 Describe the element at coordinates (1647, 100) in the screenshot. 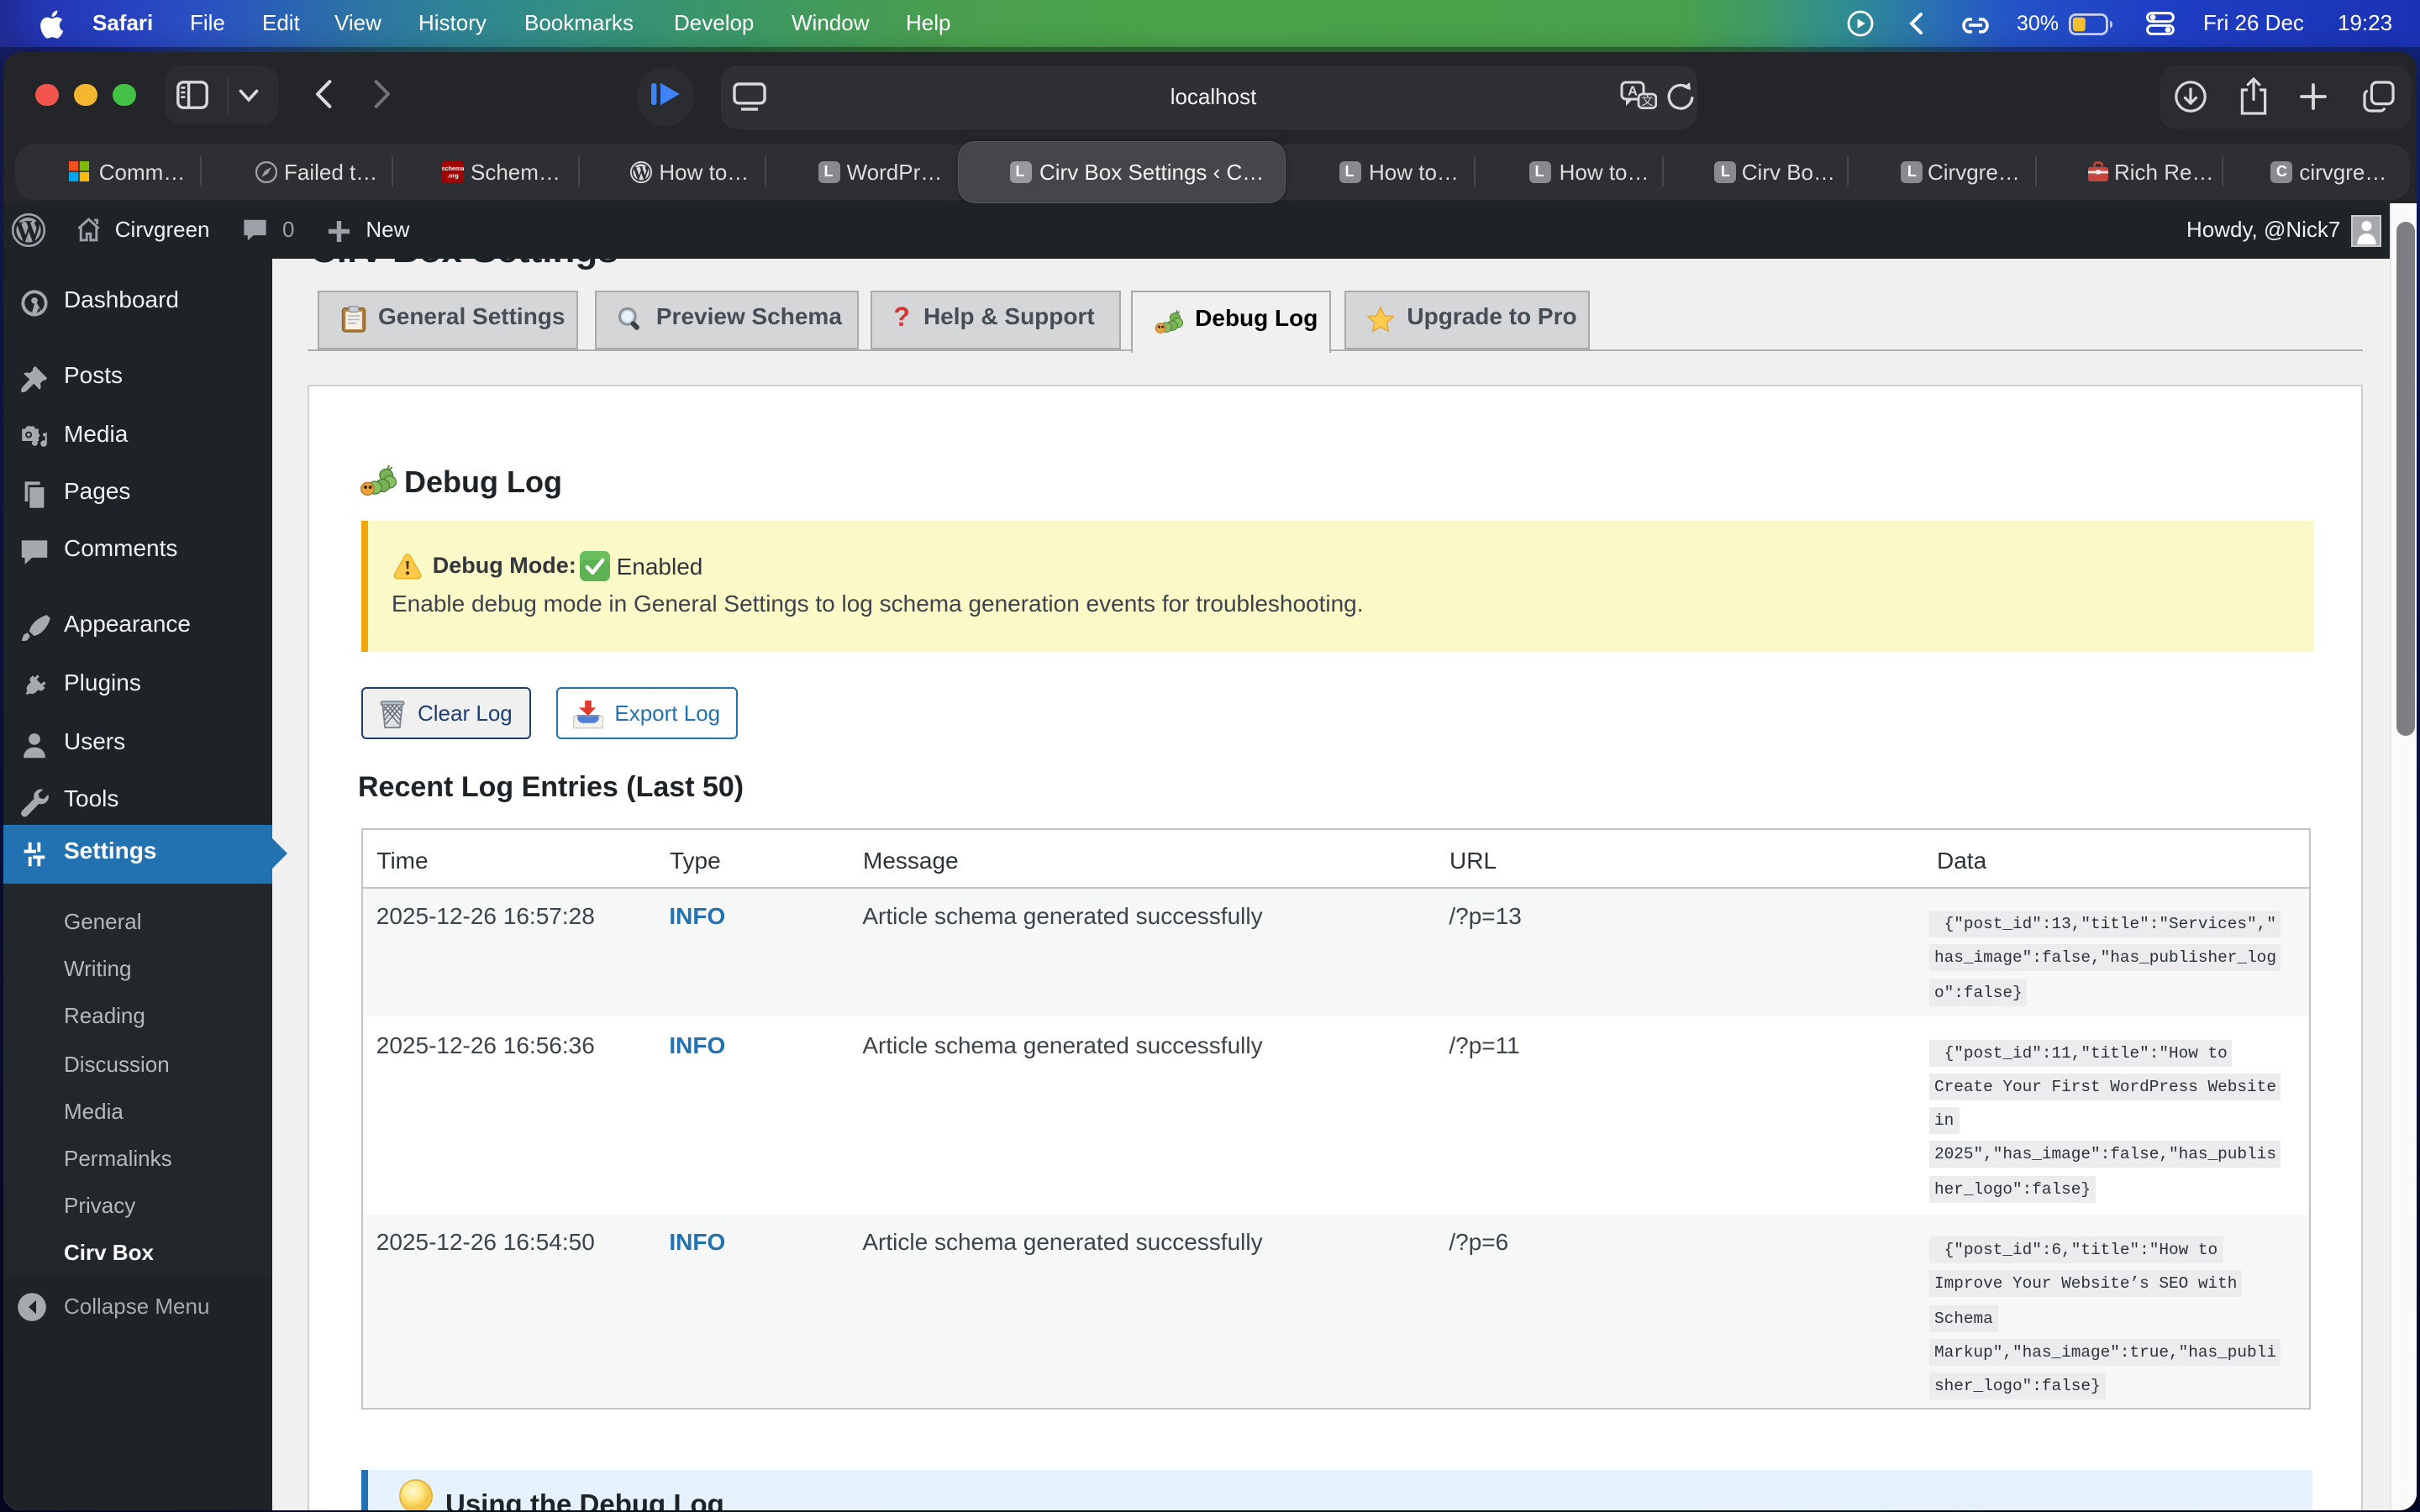

I see `svg-text: 文` at that location.